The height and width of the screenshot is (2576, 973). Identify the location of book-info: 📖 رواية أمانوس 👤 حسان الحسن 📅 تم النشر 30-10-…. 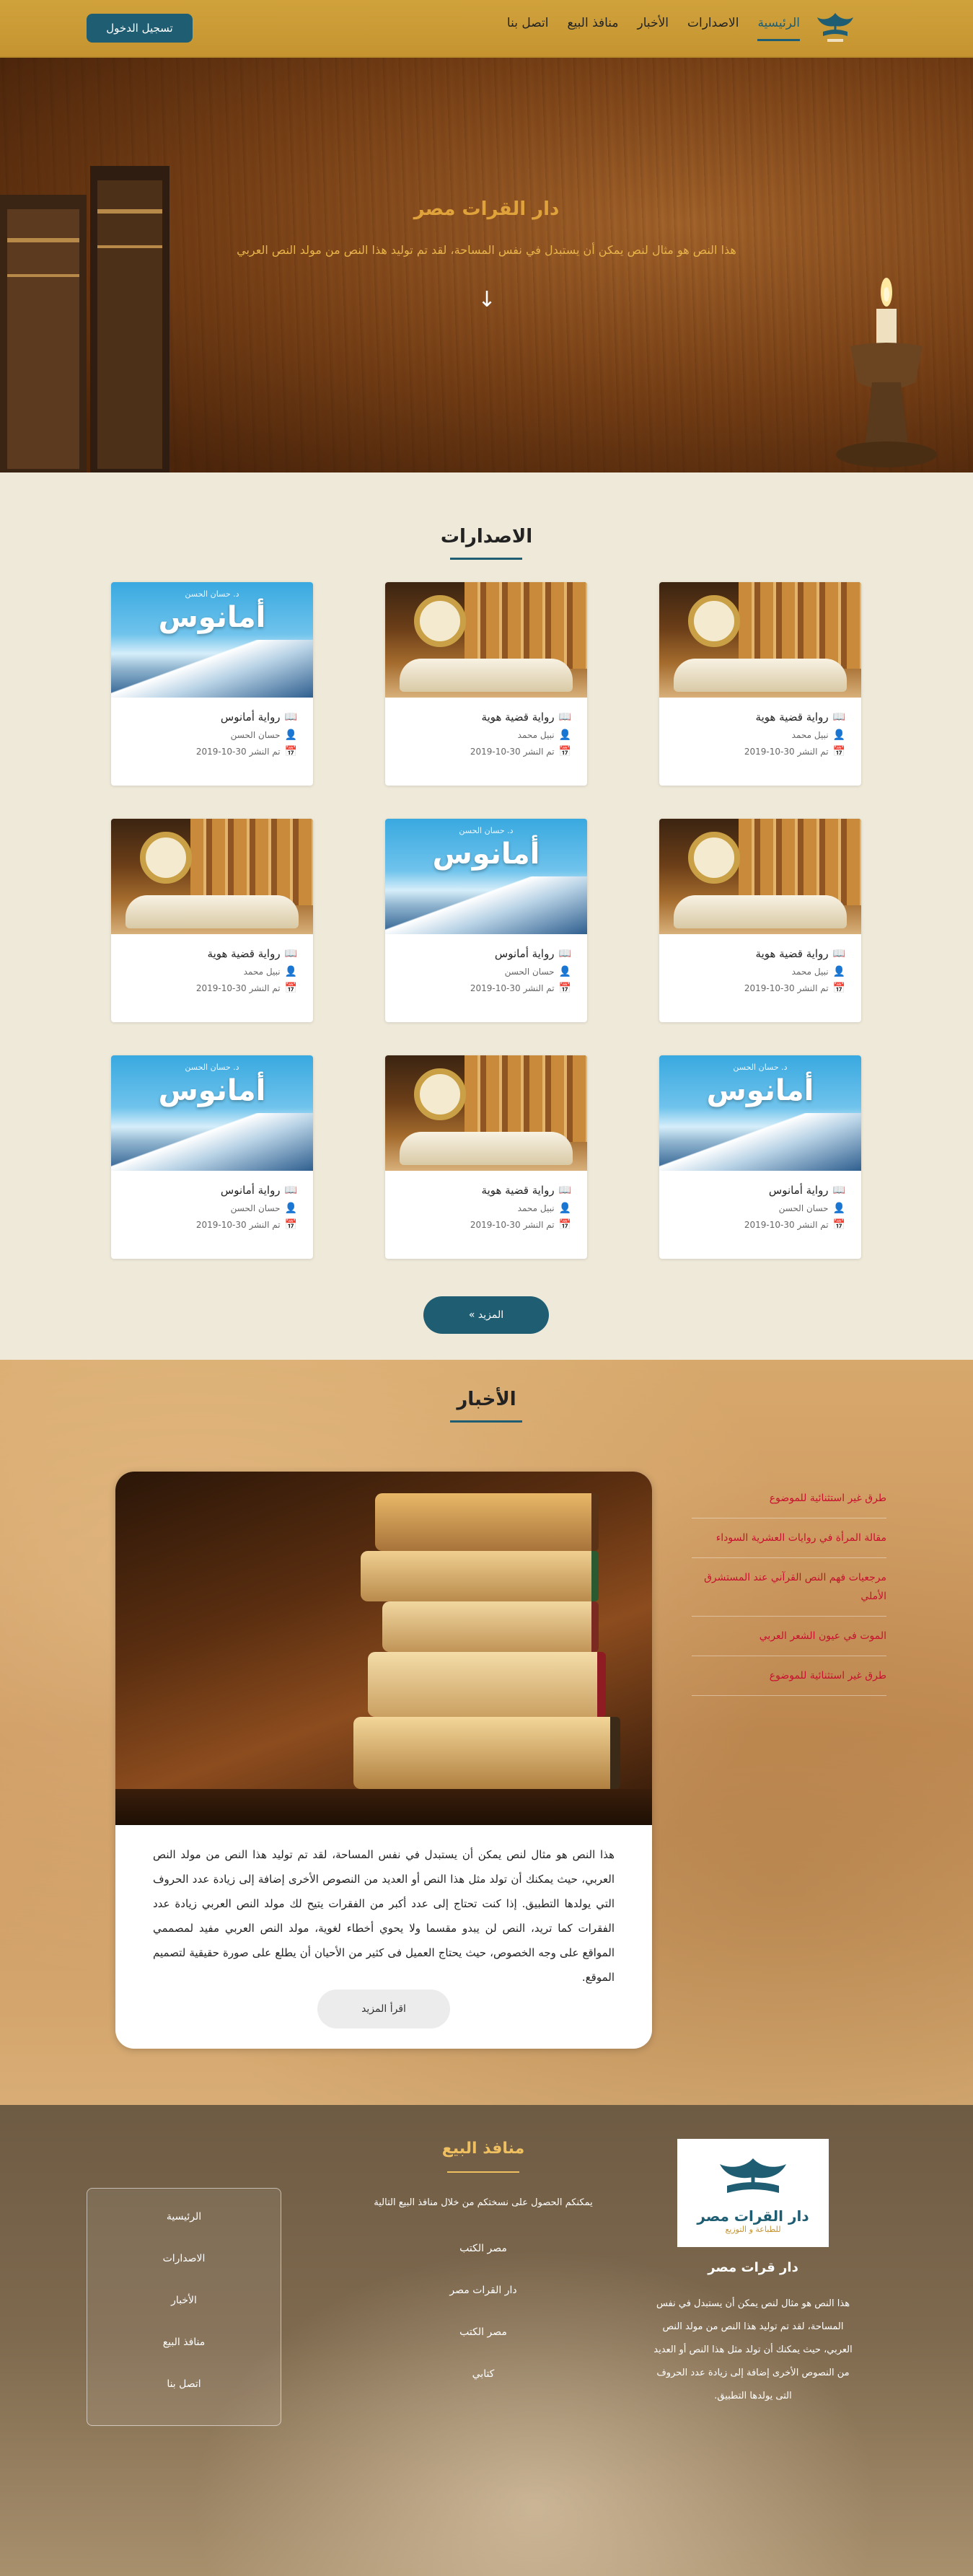
(212, 727).